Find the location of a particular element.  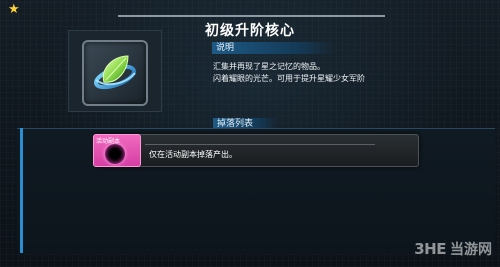

watermark: 3HE 当游网 is located at coordinates (453, 249).